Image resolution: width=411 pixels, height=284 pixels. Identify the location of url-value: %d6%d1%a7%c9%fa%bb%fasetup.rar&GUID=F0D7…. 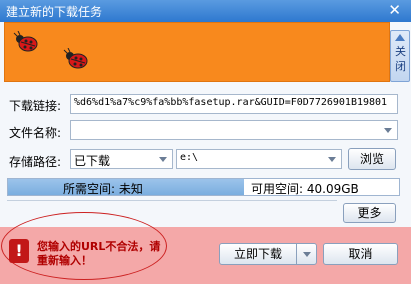
(231, 102).